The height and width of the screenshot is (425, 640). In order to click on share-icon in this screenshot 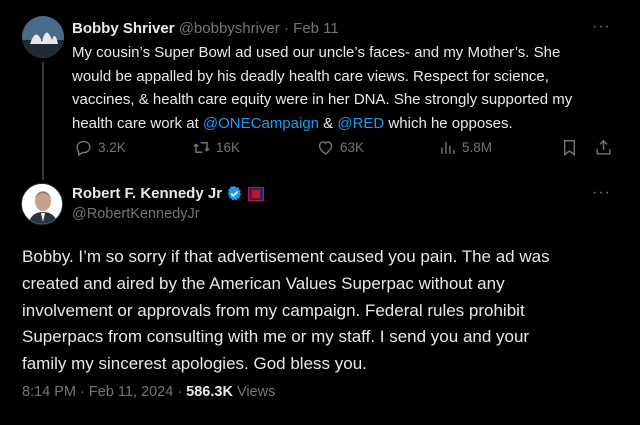, I will do `click(603, 147)`.